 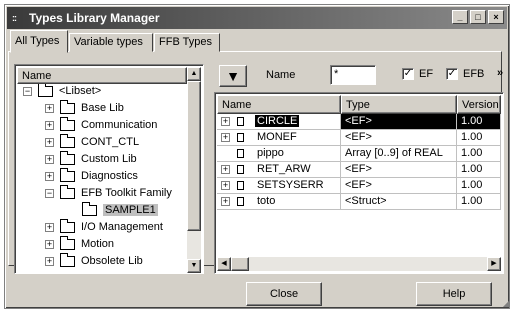 What do you see at coordinates (270, 153) in the screenshot?
I see `type-name: pippo` at bounding box center [270, 153].